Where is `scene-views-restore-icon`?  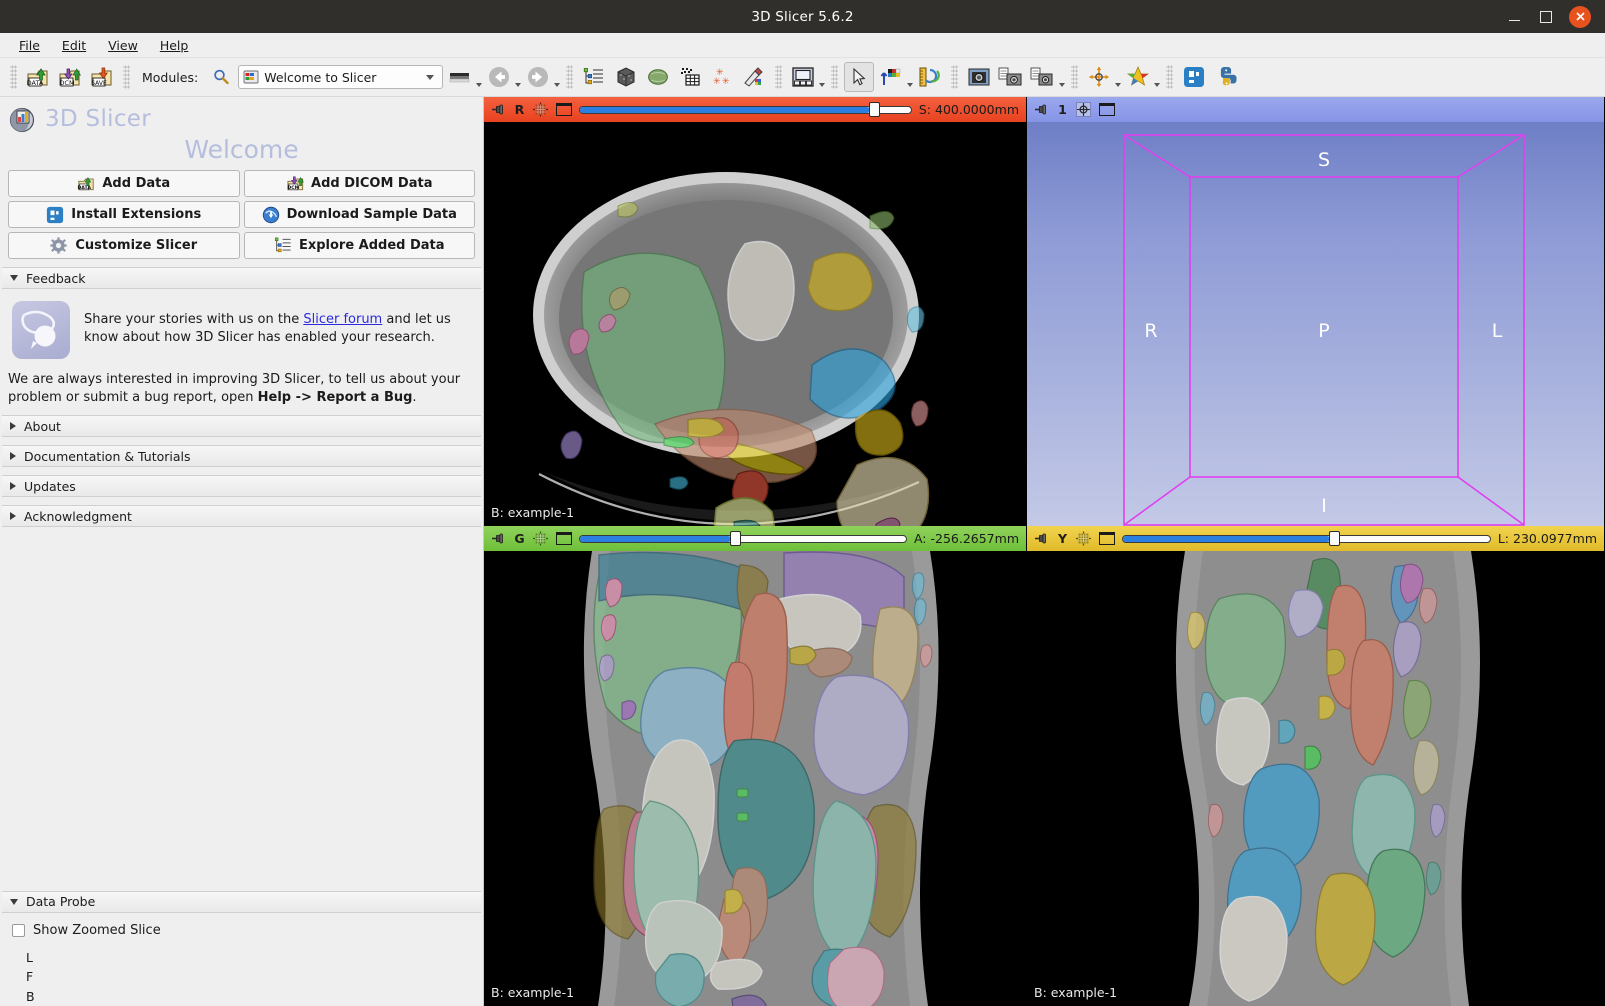 scene-views-restore-icon is located at coordinates (1043, 77).